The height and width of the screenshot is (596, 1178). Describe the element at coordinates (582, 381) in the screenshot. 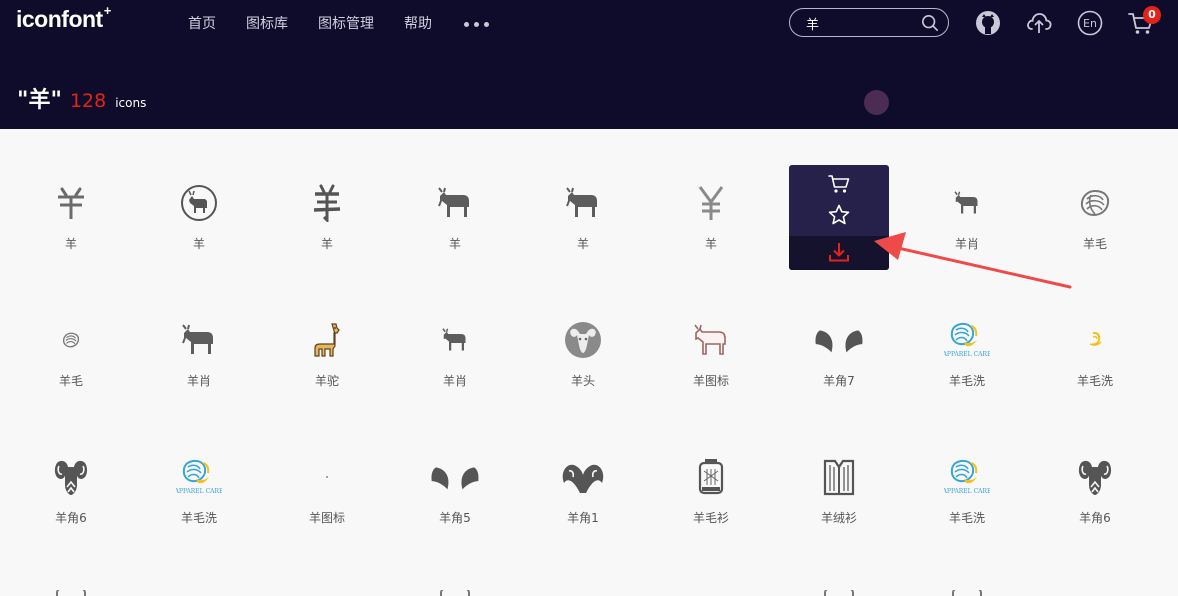

I see `icon-card-name: 羊头` at that location.